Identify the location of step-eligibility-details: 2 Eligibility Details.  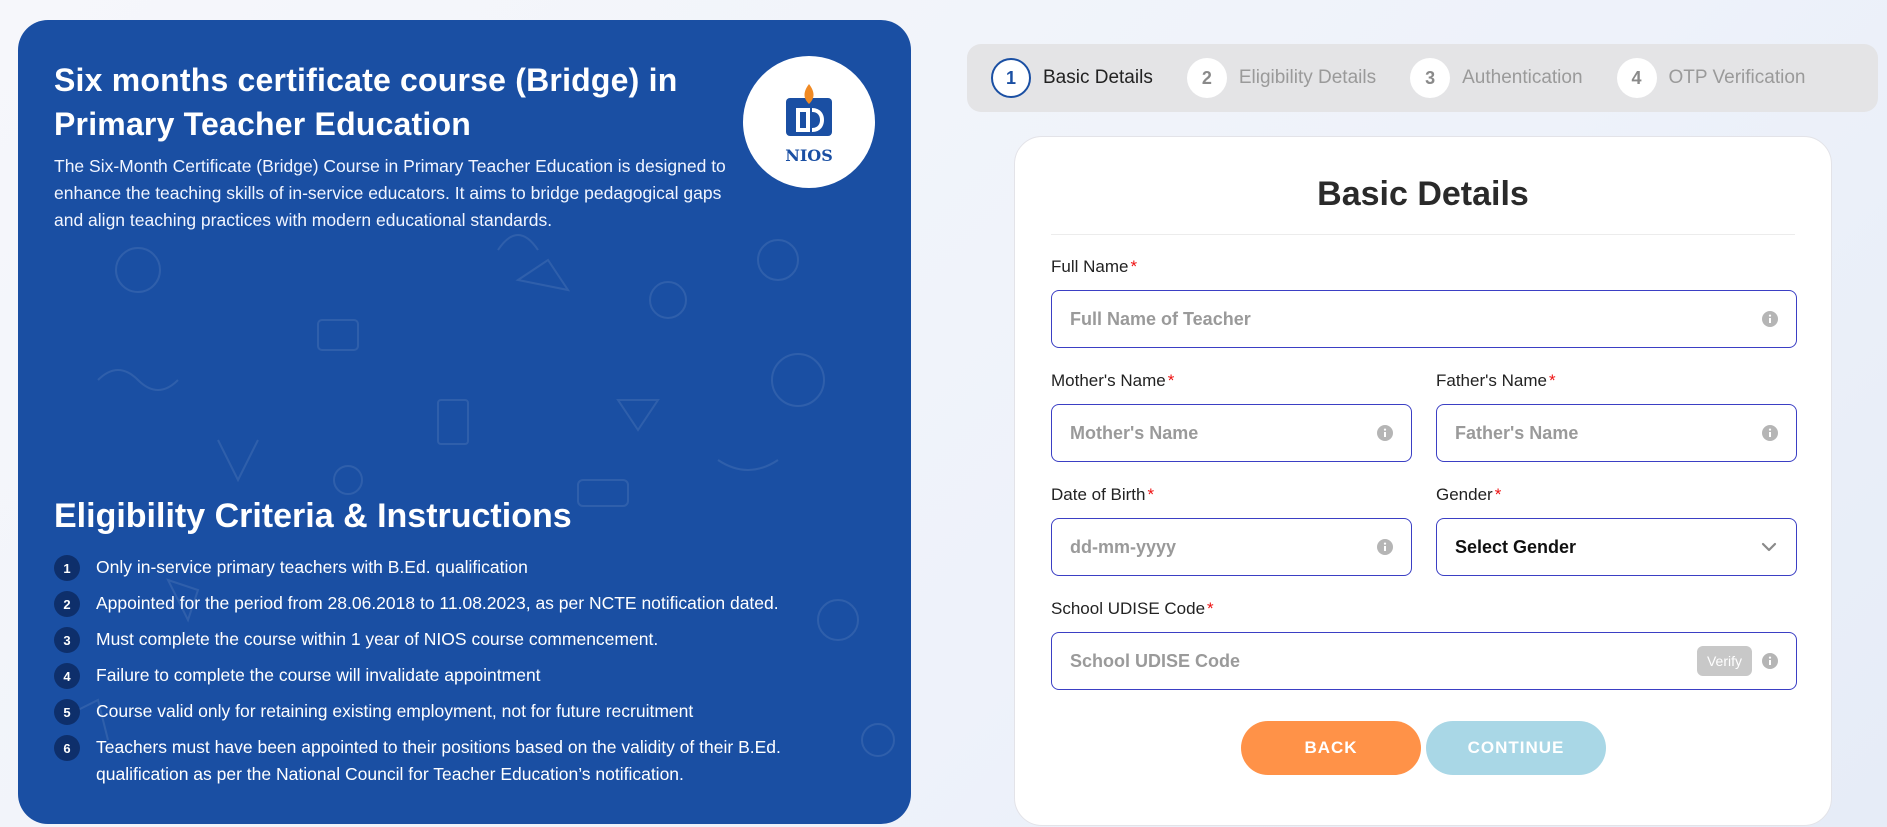
(1281, 78).